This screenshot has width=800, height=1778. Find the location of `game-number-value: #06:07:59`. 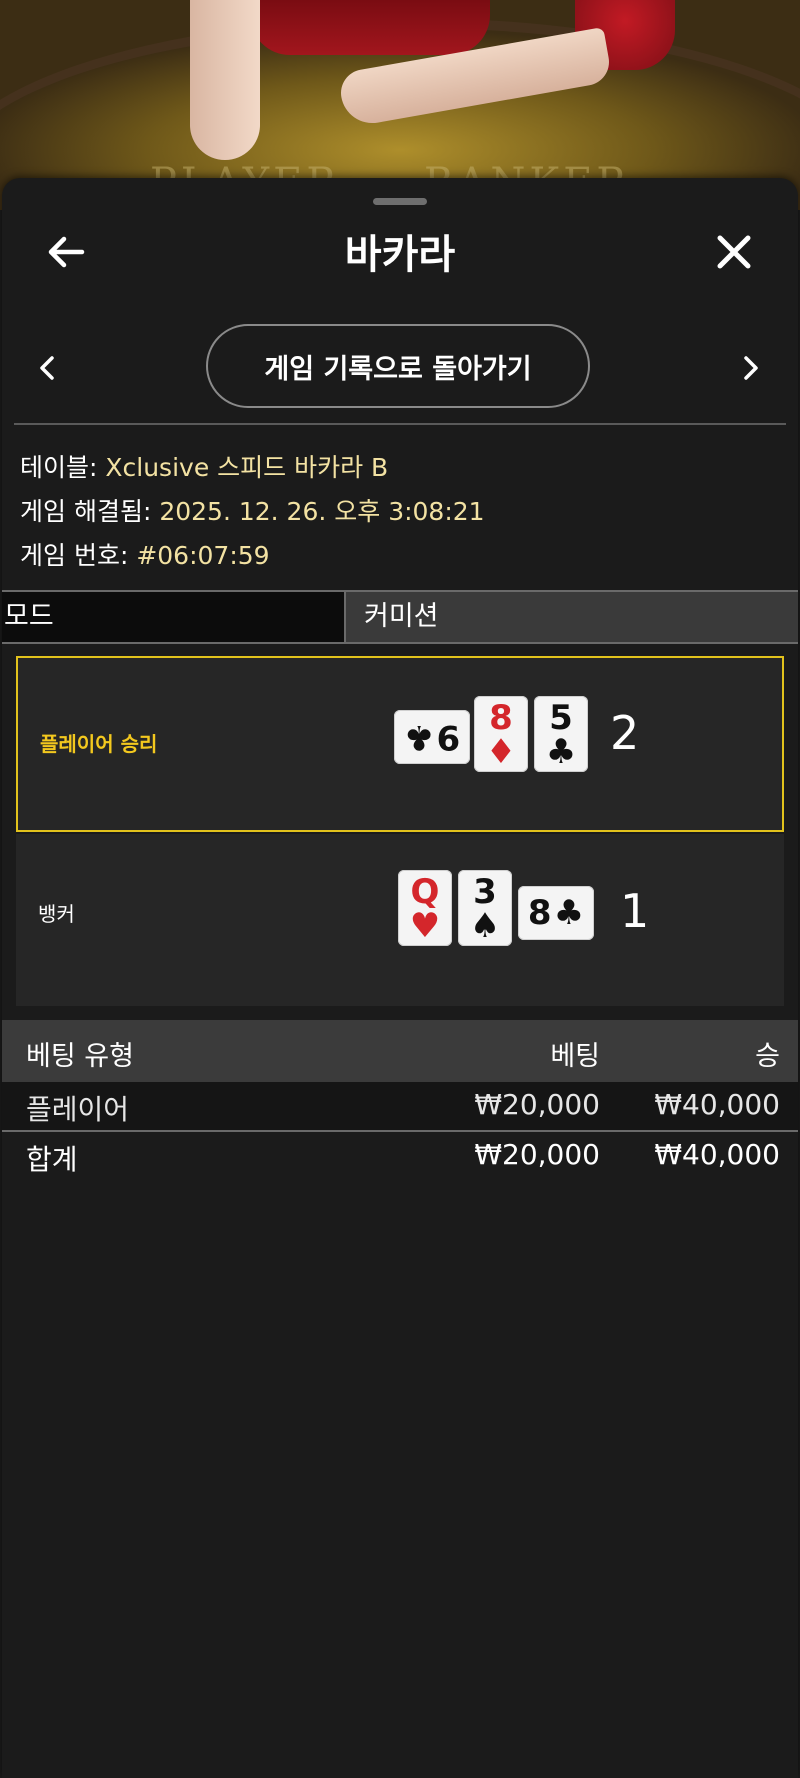

game-number-value: #06:07:59 is located at coordinates (203, 555).